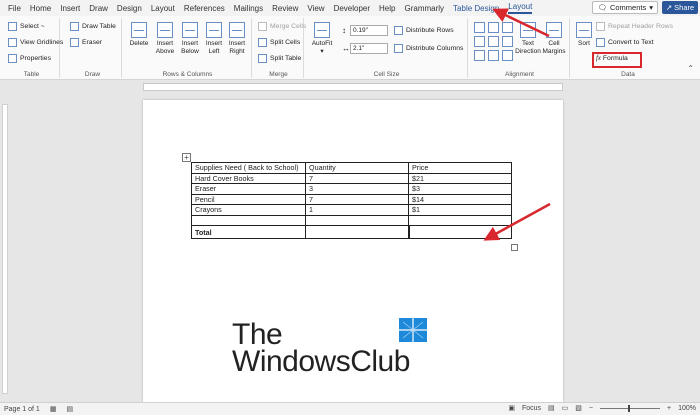  What do you see at coordinates (669, 408) in the screenshot?
I see `zoom-in-icon: +` at bounding box center [669, 408].